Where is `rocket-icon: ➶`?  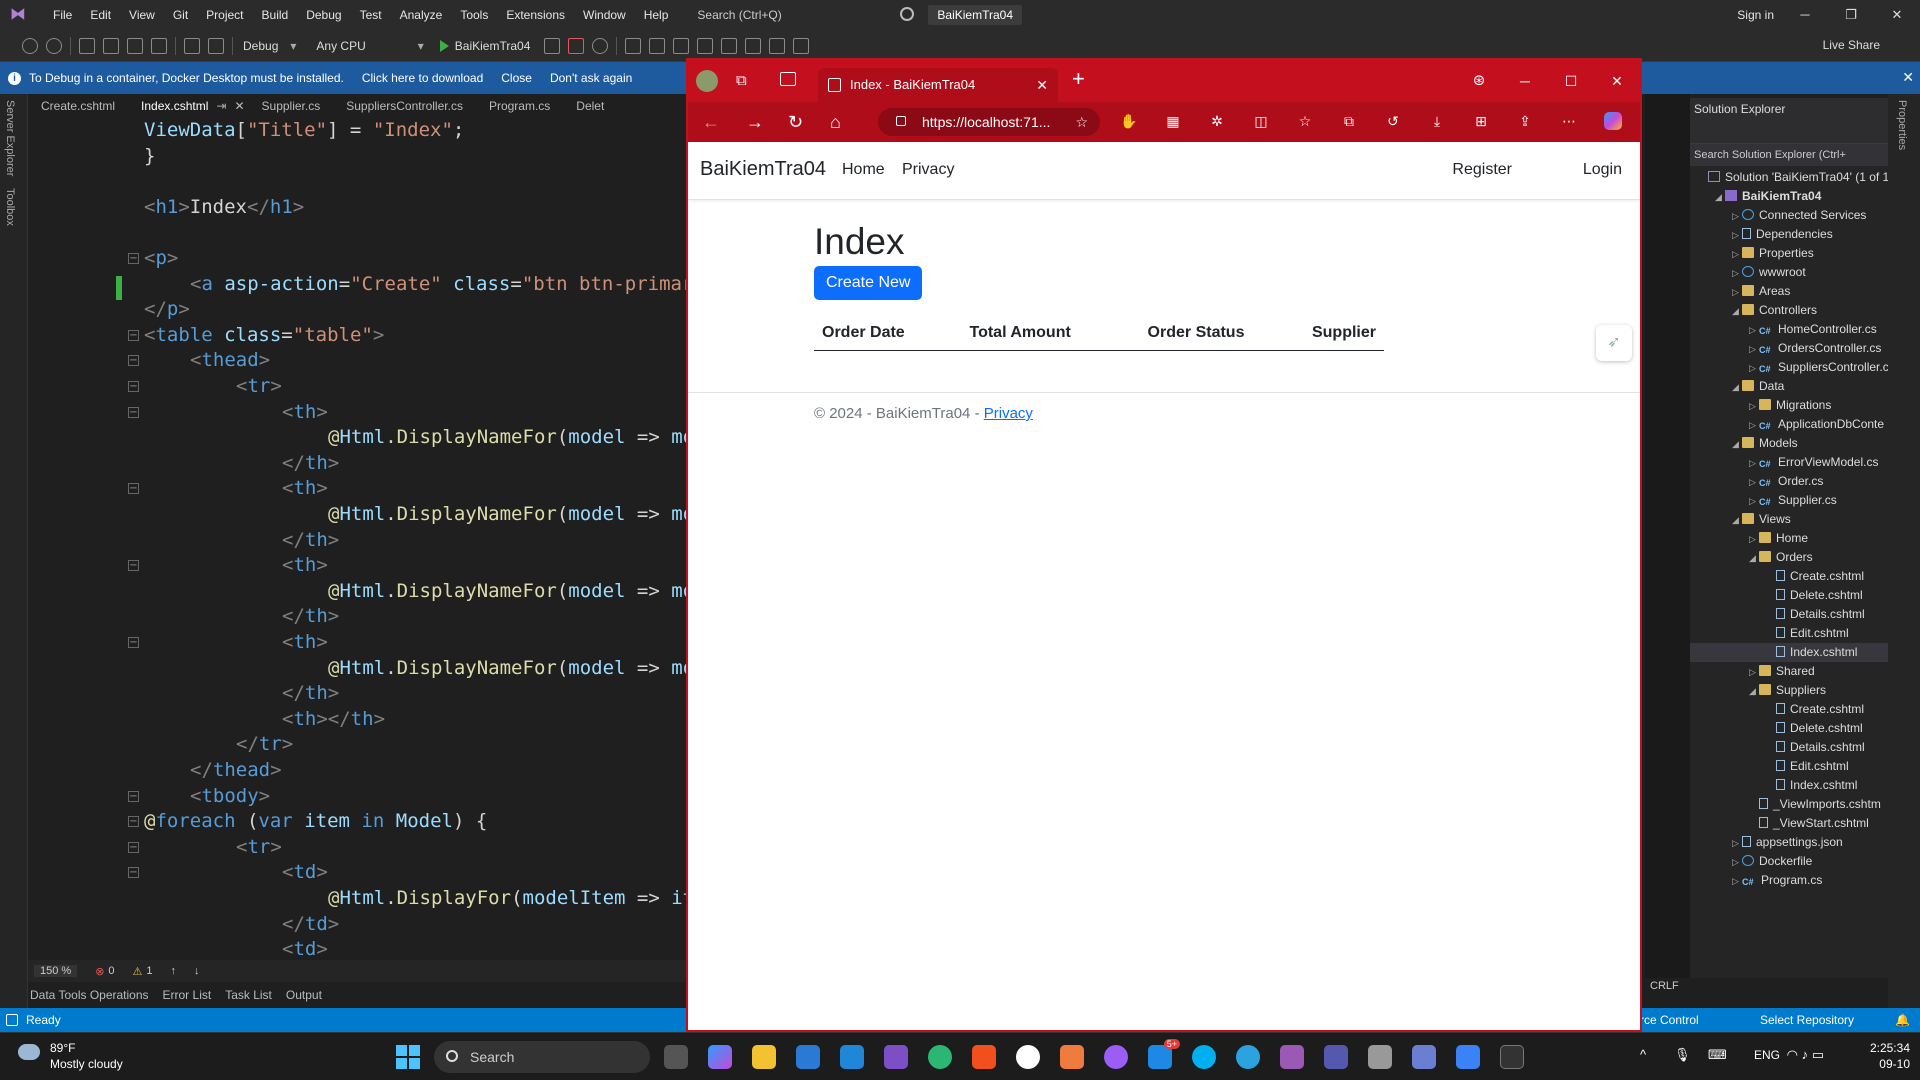
rocket-icon: ➶ is located at coordinates (1614, 343).